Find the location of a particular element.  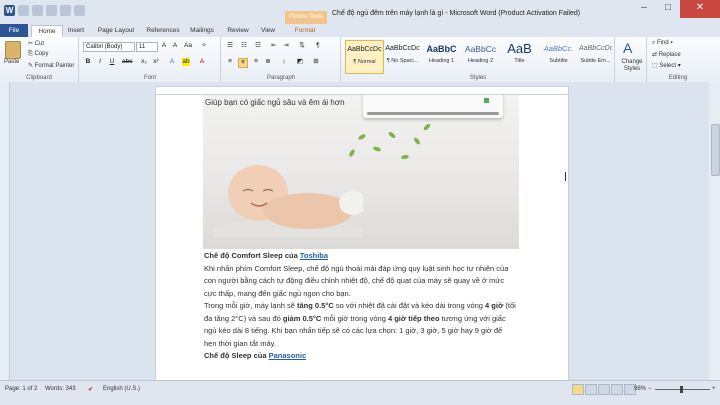

minimize-button: – is located at coordinates (644, 9).